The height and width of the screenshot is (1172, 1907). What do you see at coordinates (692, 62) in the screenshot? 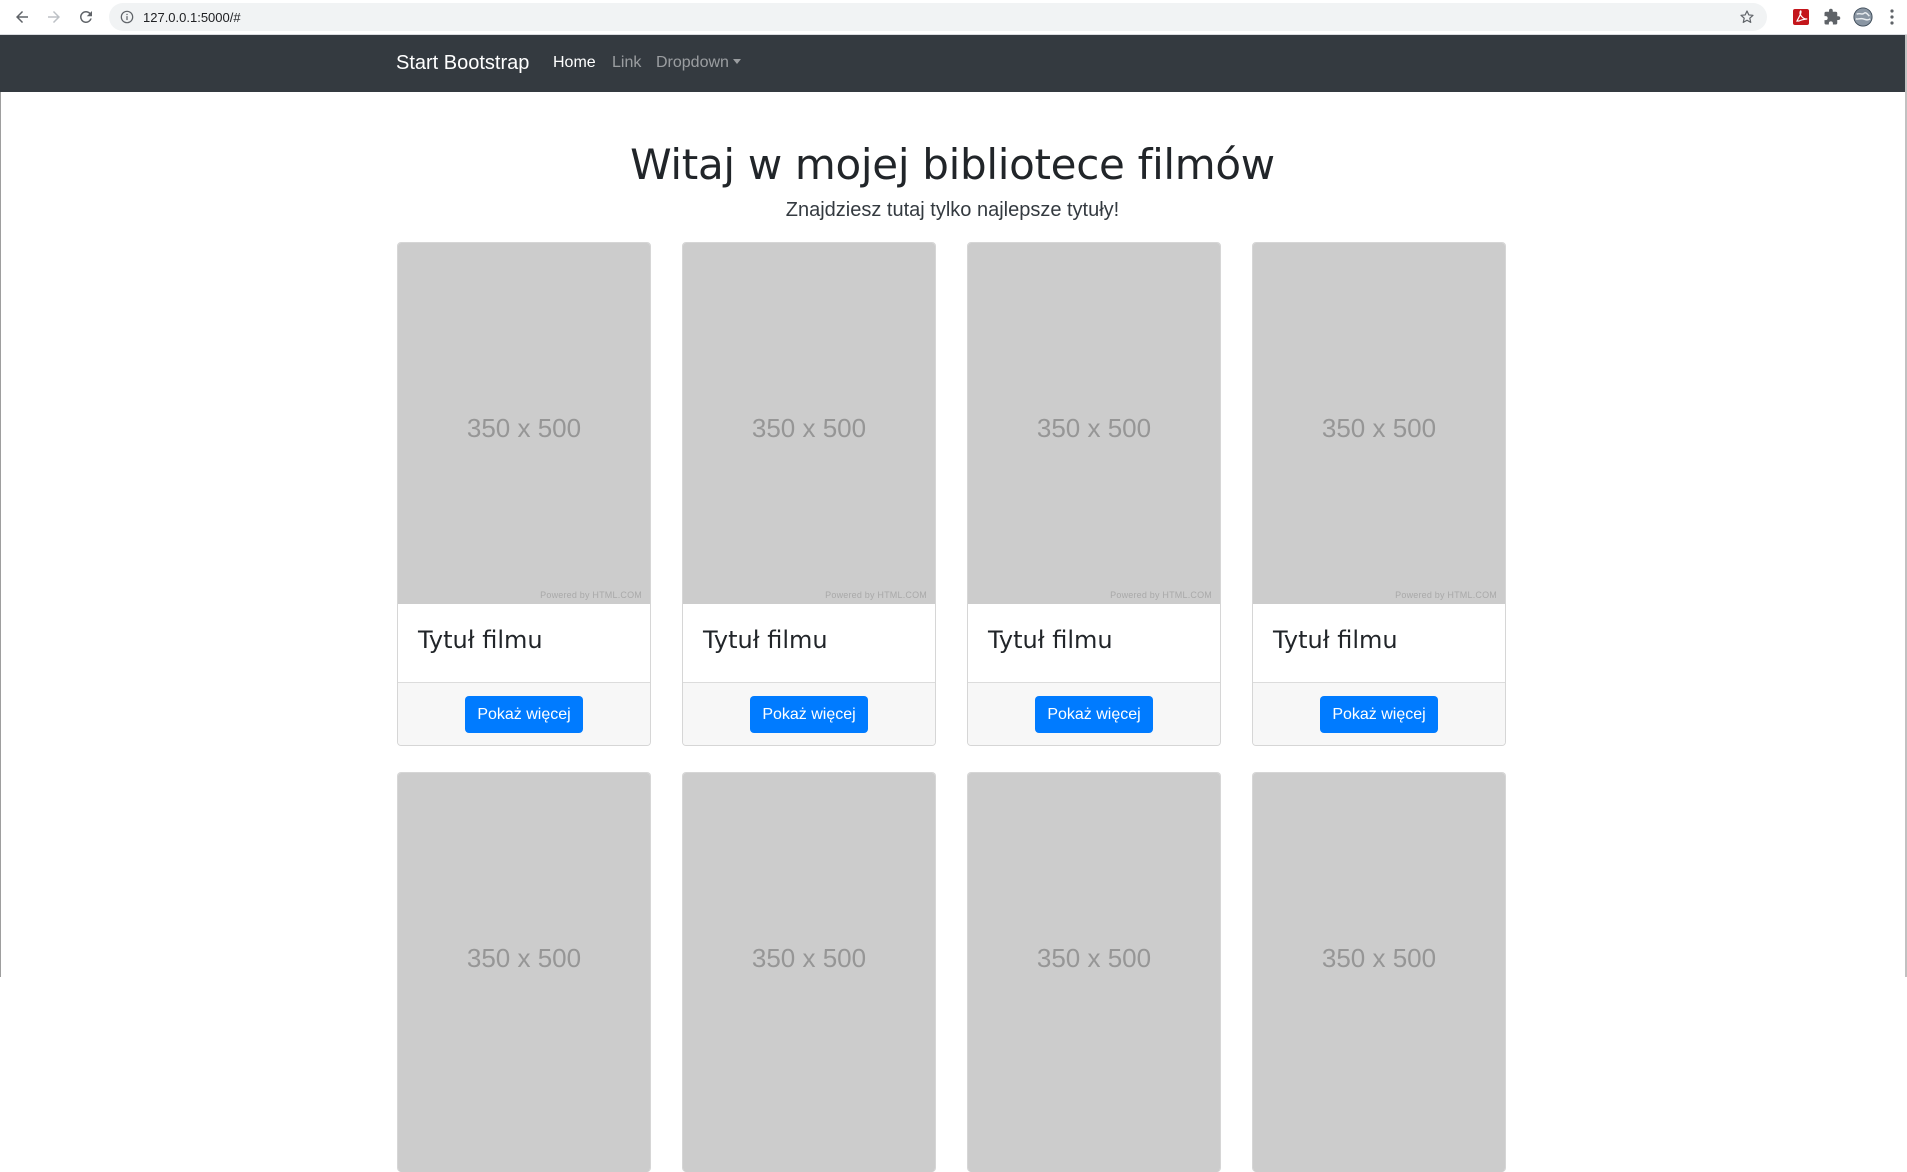
I see `nav-dropdown-label: Dropdown` at bounding box center [692, 62].